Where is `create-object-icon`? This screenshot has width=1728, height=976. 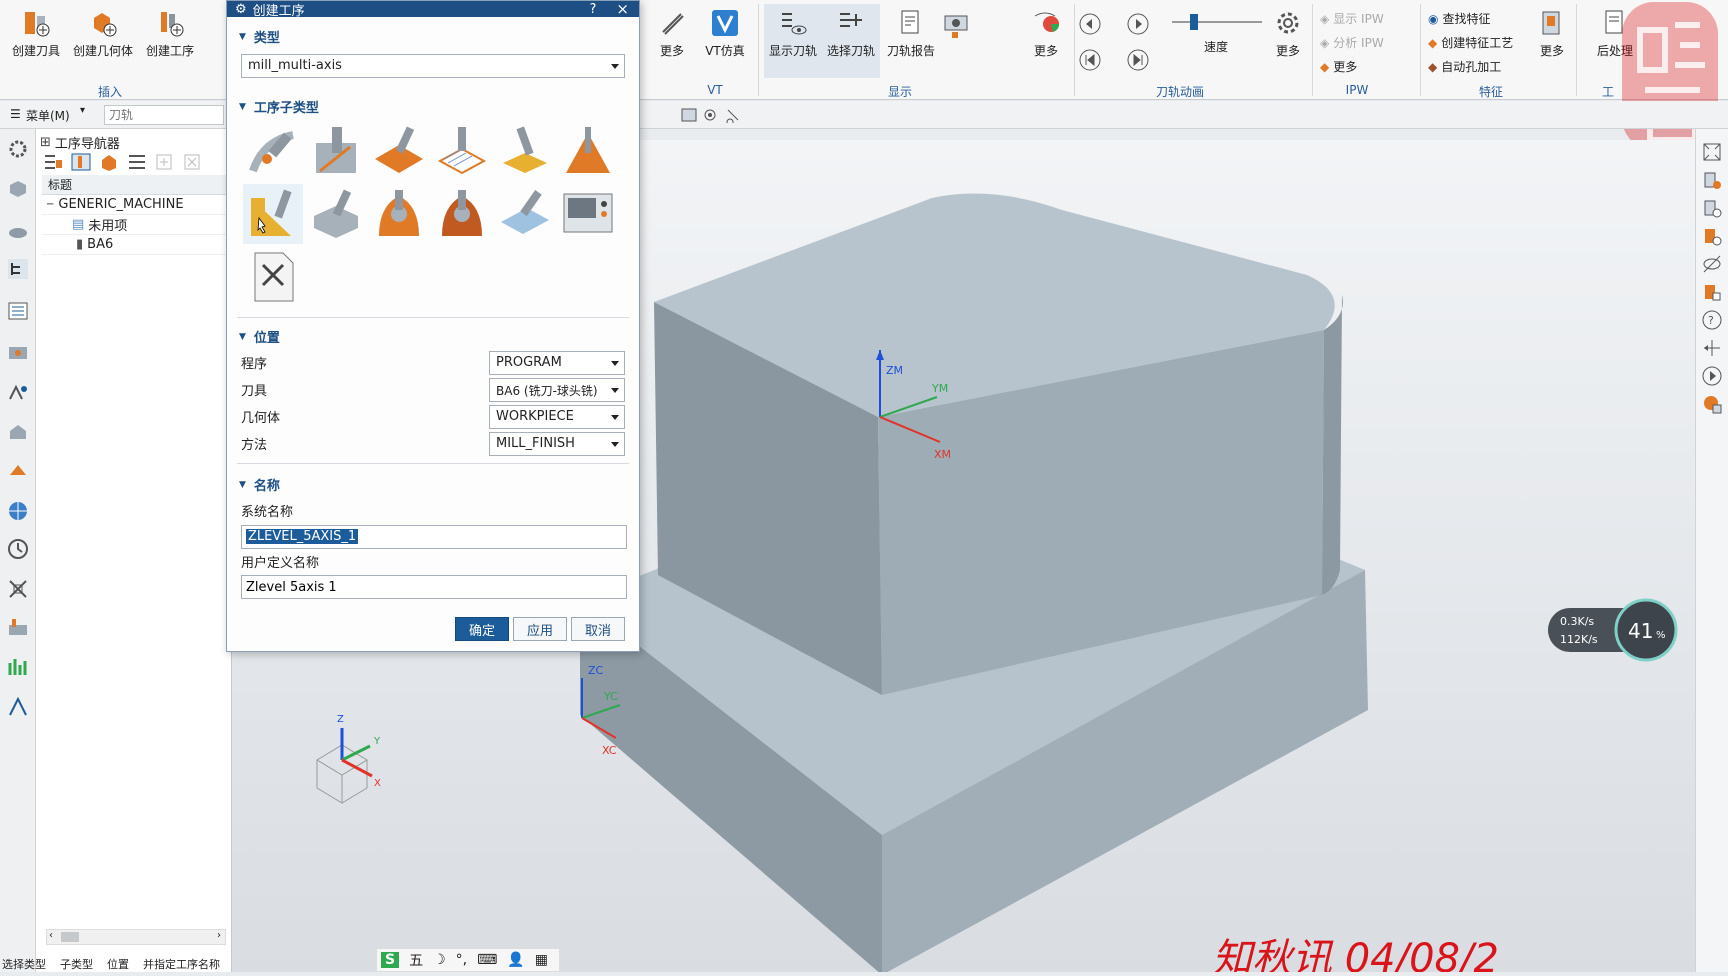
create-object-icon is located at coordinates (165, 162).